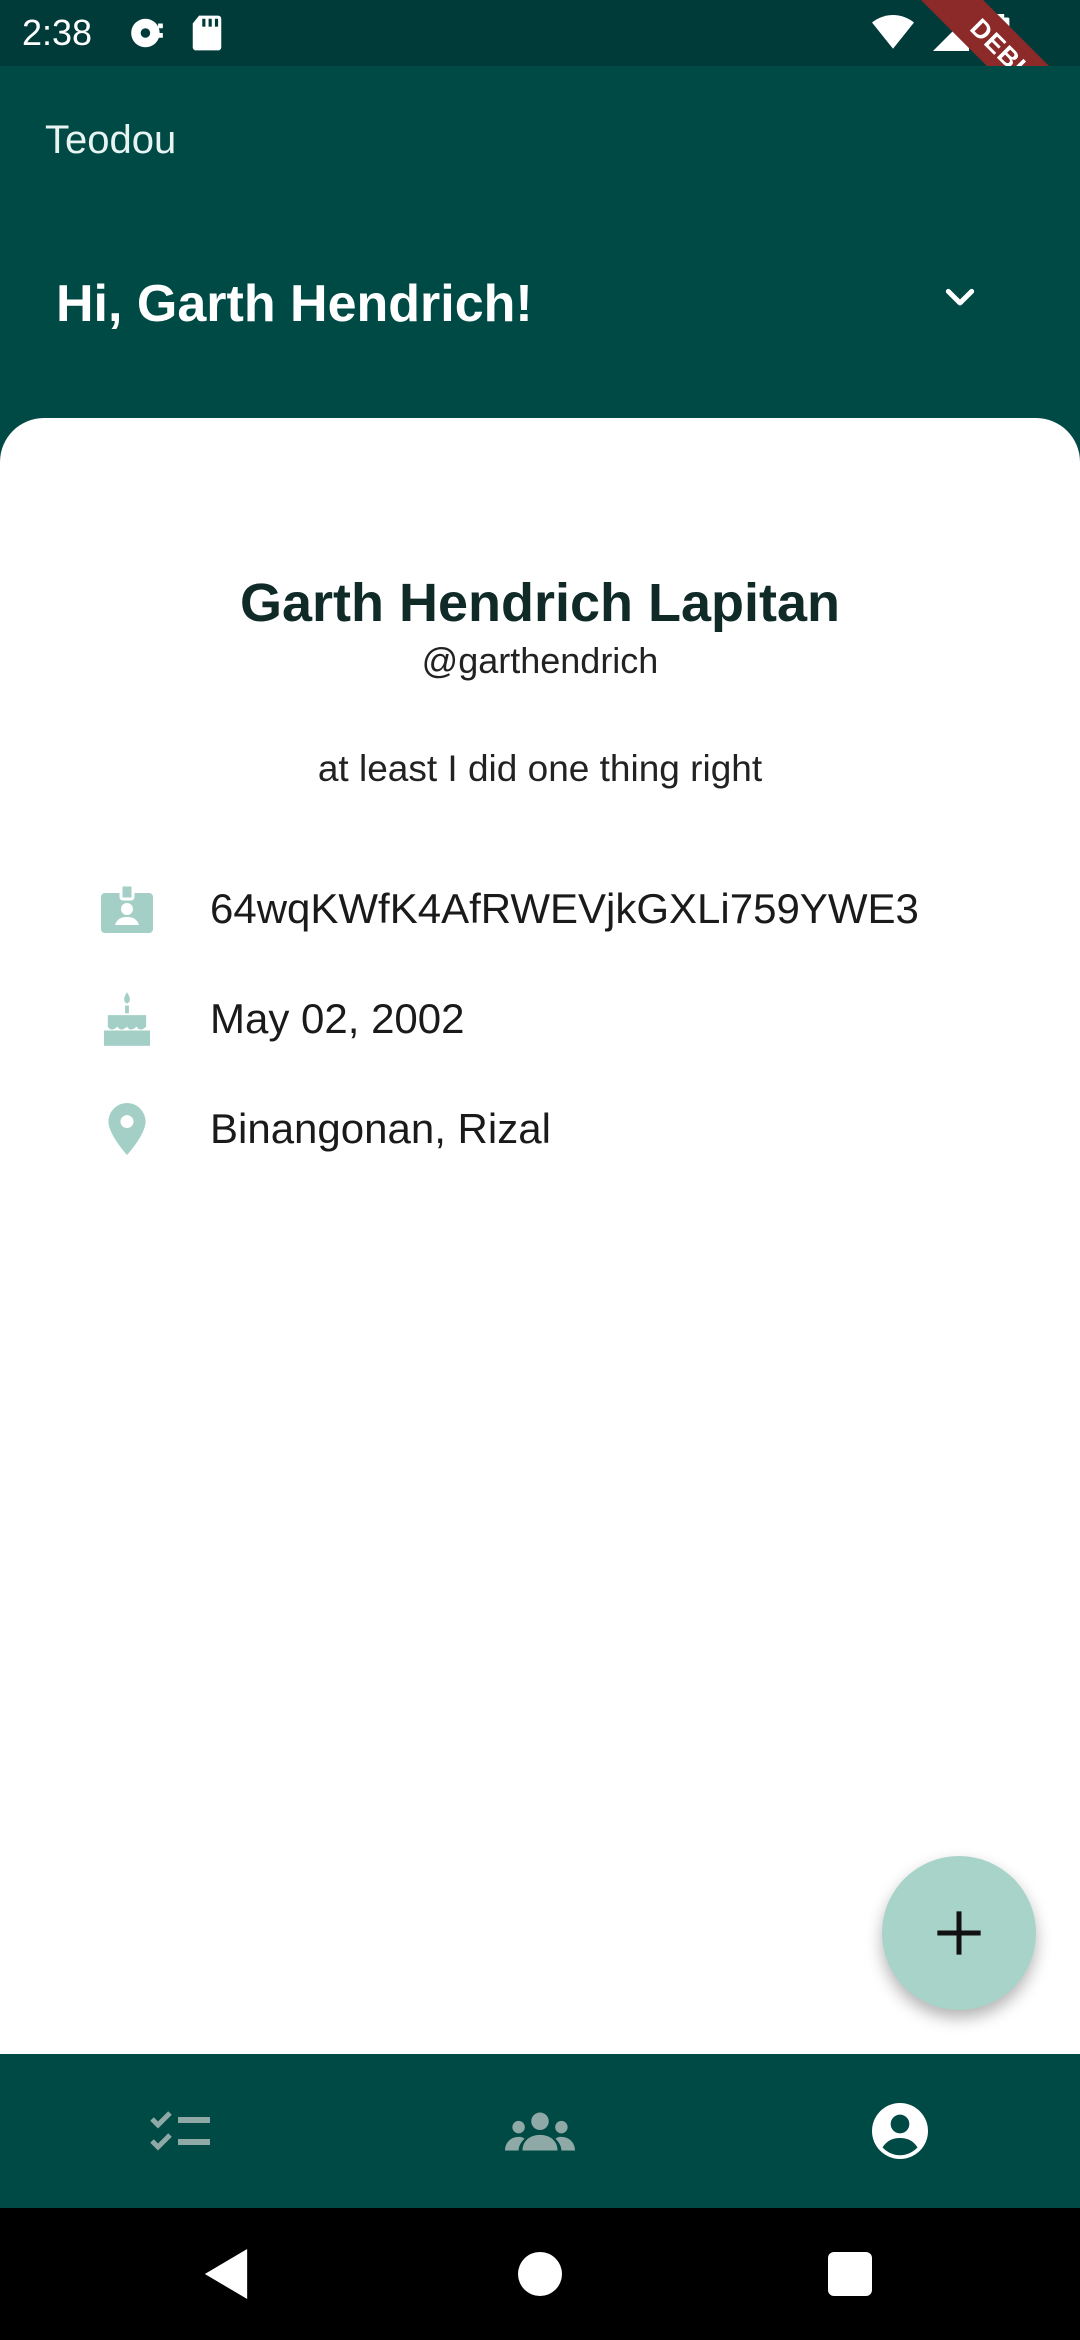 This screenshot has width=1080, height=2340. Describe the element at coordinates (540, 768) in the screenshot. I see `profile-bio: at least I did one thing right` at that location.